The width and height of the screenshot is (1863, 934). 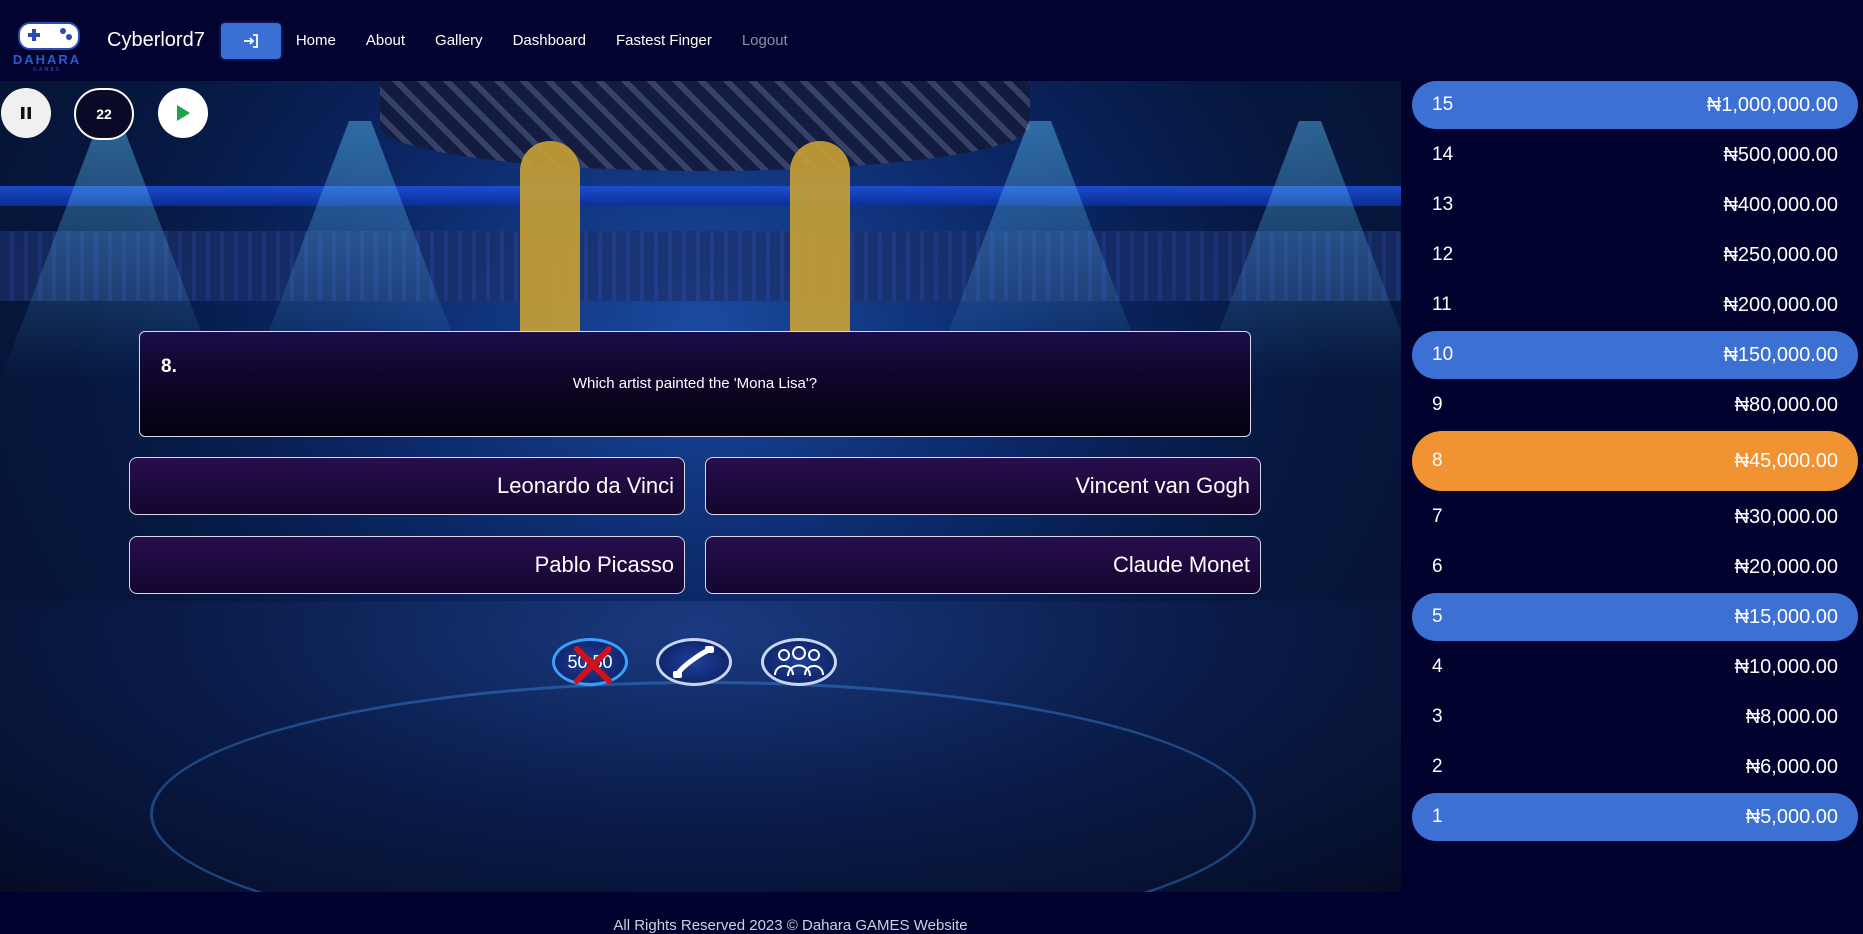 I want to click on prize-amount: ₦8,000.00, so click(x=1791, y=716).